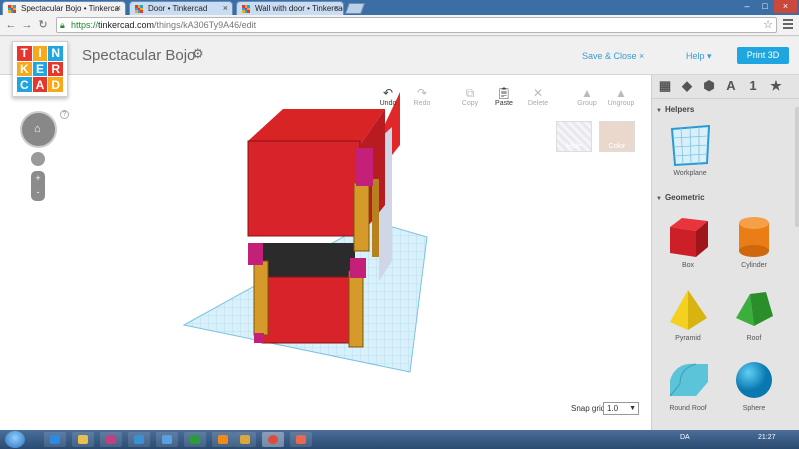 This screenshot has width=799, height=449. What do you see at coordinates (613, 56) in the screenshot?
I see `save-close-link: Save & Close ×` at bounding box center [613, 56].